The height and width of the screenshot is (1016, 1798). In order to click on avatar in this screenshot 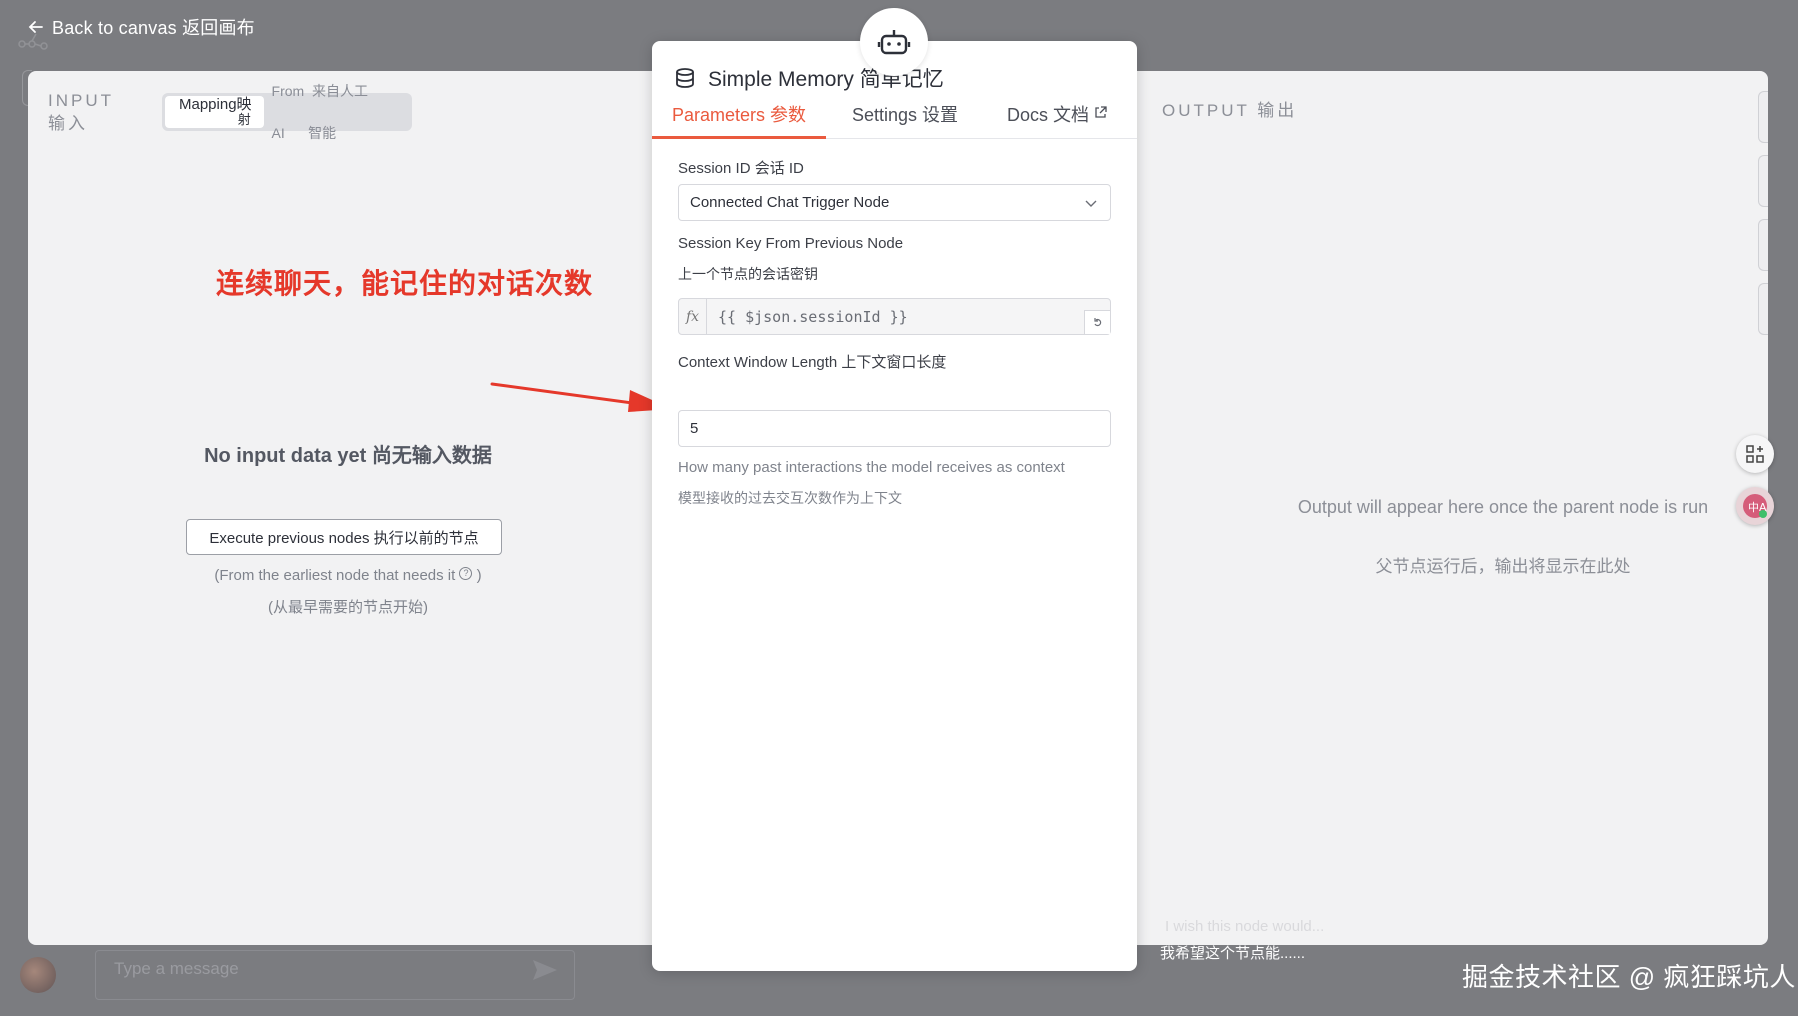, I will do `click(38, 975)`.